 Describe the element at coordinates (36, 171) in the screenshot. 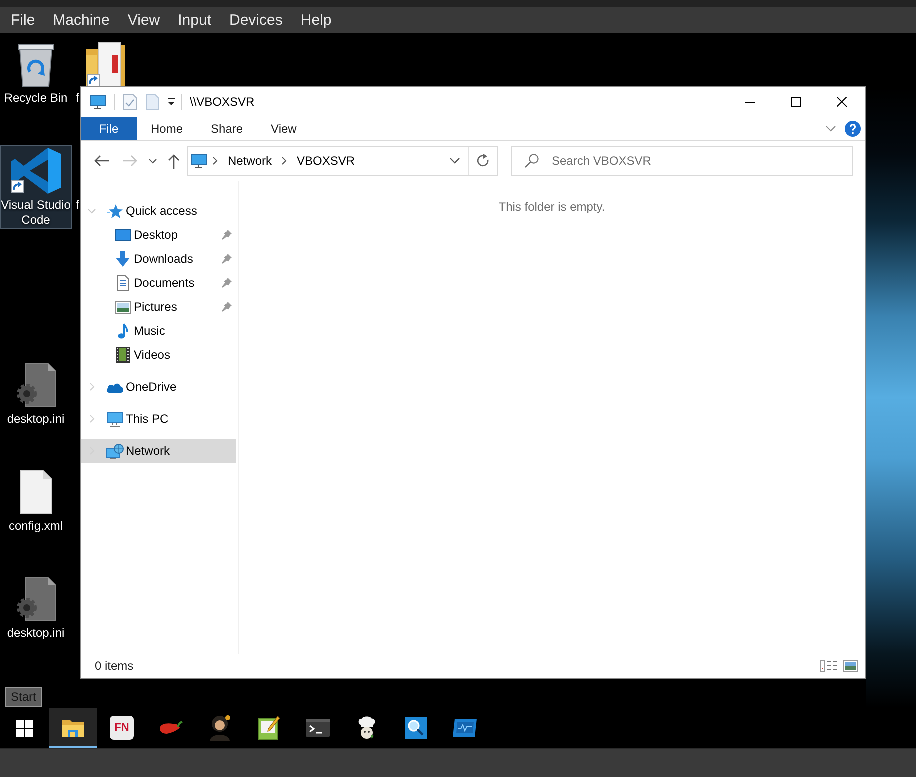

I see `code-editor-icon` at that location.